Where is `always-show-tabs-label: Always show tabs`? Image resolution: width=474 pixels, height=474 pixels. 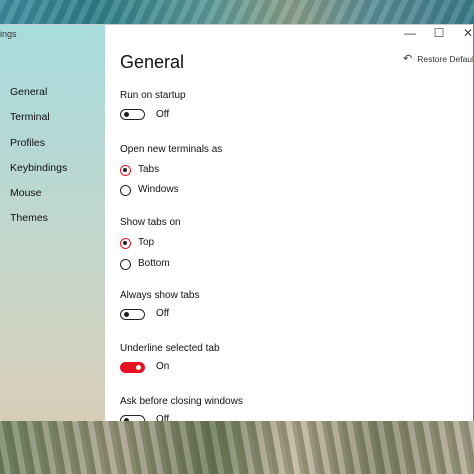 always-show-tabs-label: Always show tabs is located at coordinates (160, 295).